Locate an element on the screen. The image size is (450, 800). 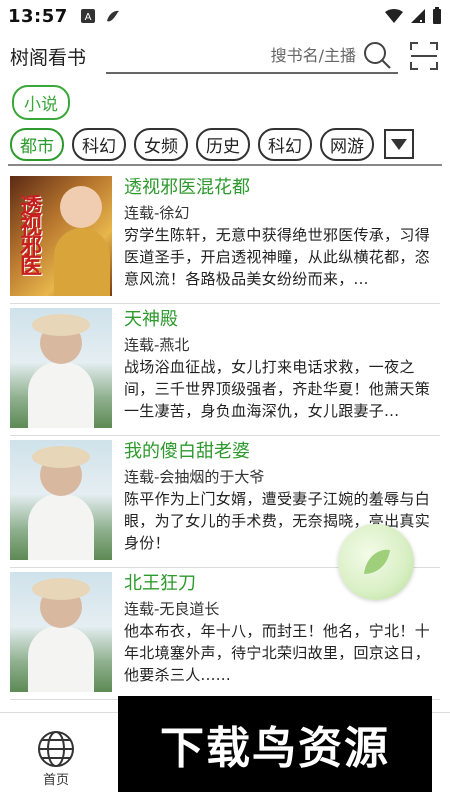
top-bar: 树阁看书 is located at coordinates (225, 56).